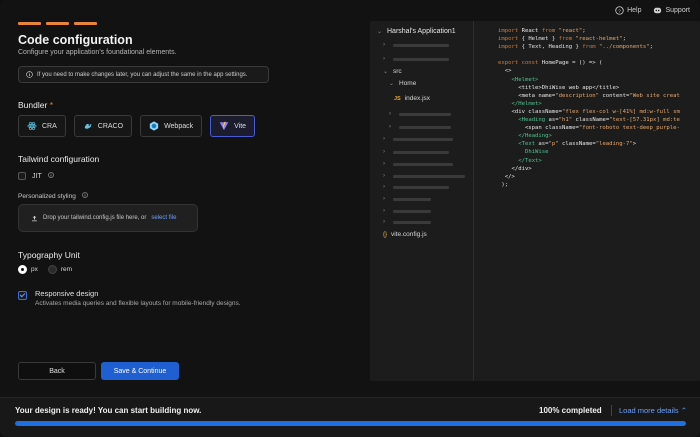 This screenshot has width=700, height=437. I want to click on select-file-link: select file, so click(163, 218).